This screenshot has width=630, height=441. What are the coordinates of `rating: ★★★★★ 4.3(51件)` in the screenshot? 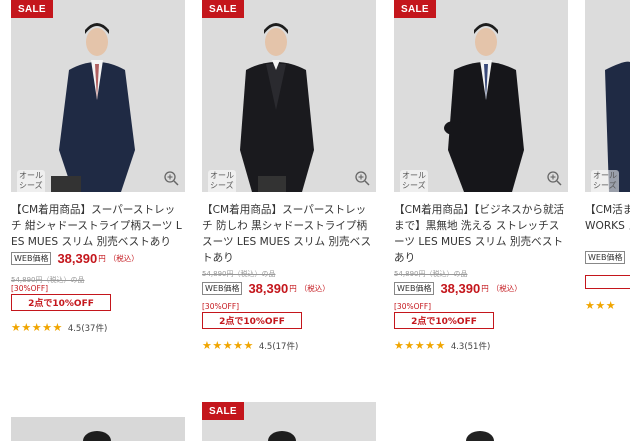 It's located at (481, 345).